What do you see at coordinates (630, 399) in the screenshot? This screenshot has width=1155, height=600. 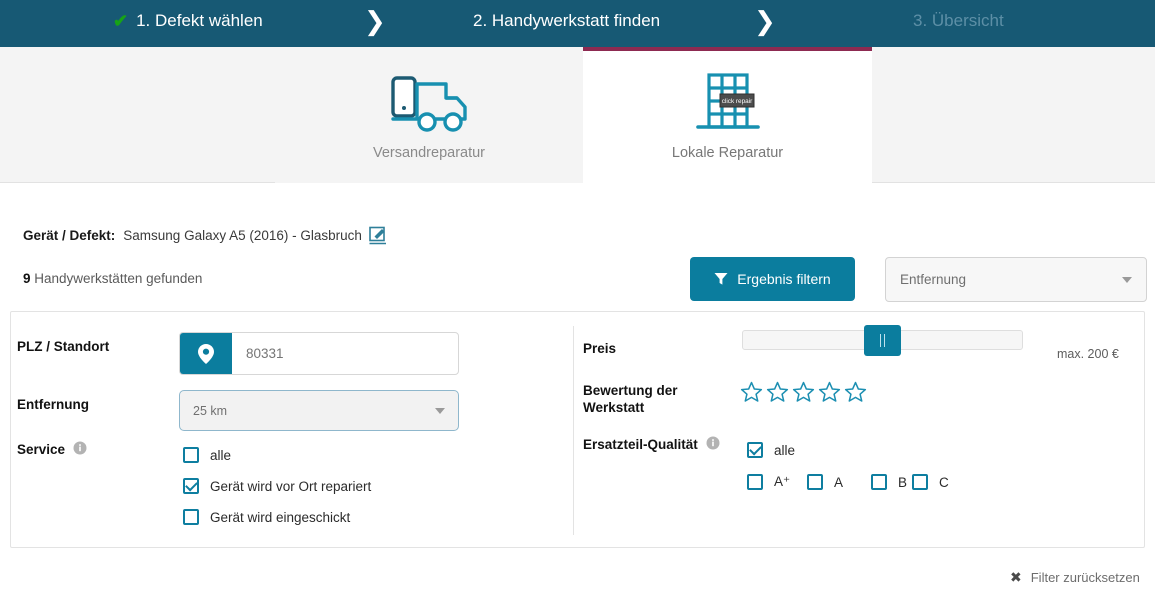 I see `bewertung-label: Bewertung der Werkstatt` at bounding box center [630, 399].